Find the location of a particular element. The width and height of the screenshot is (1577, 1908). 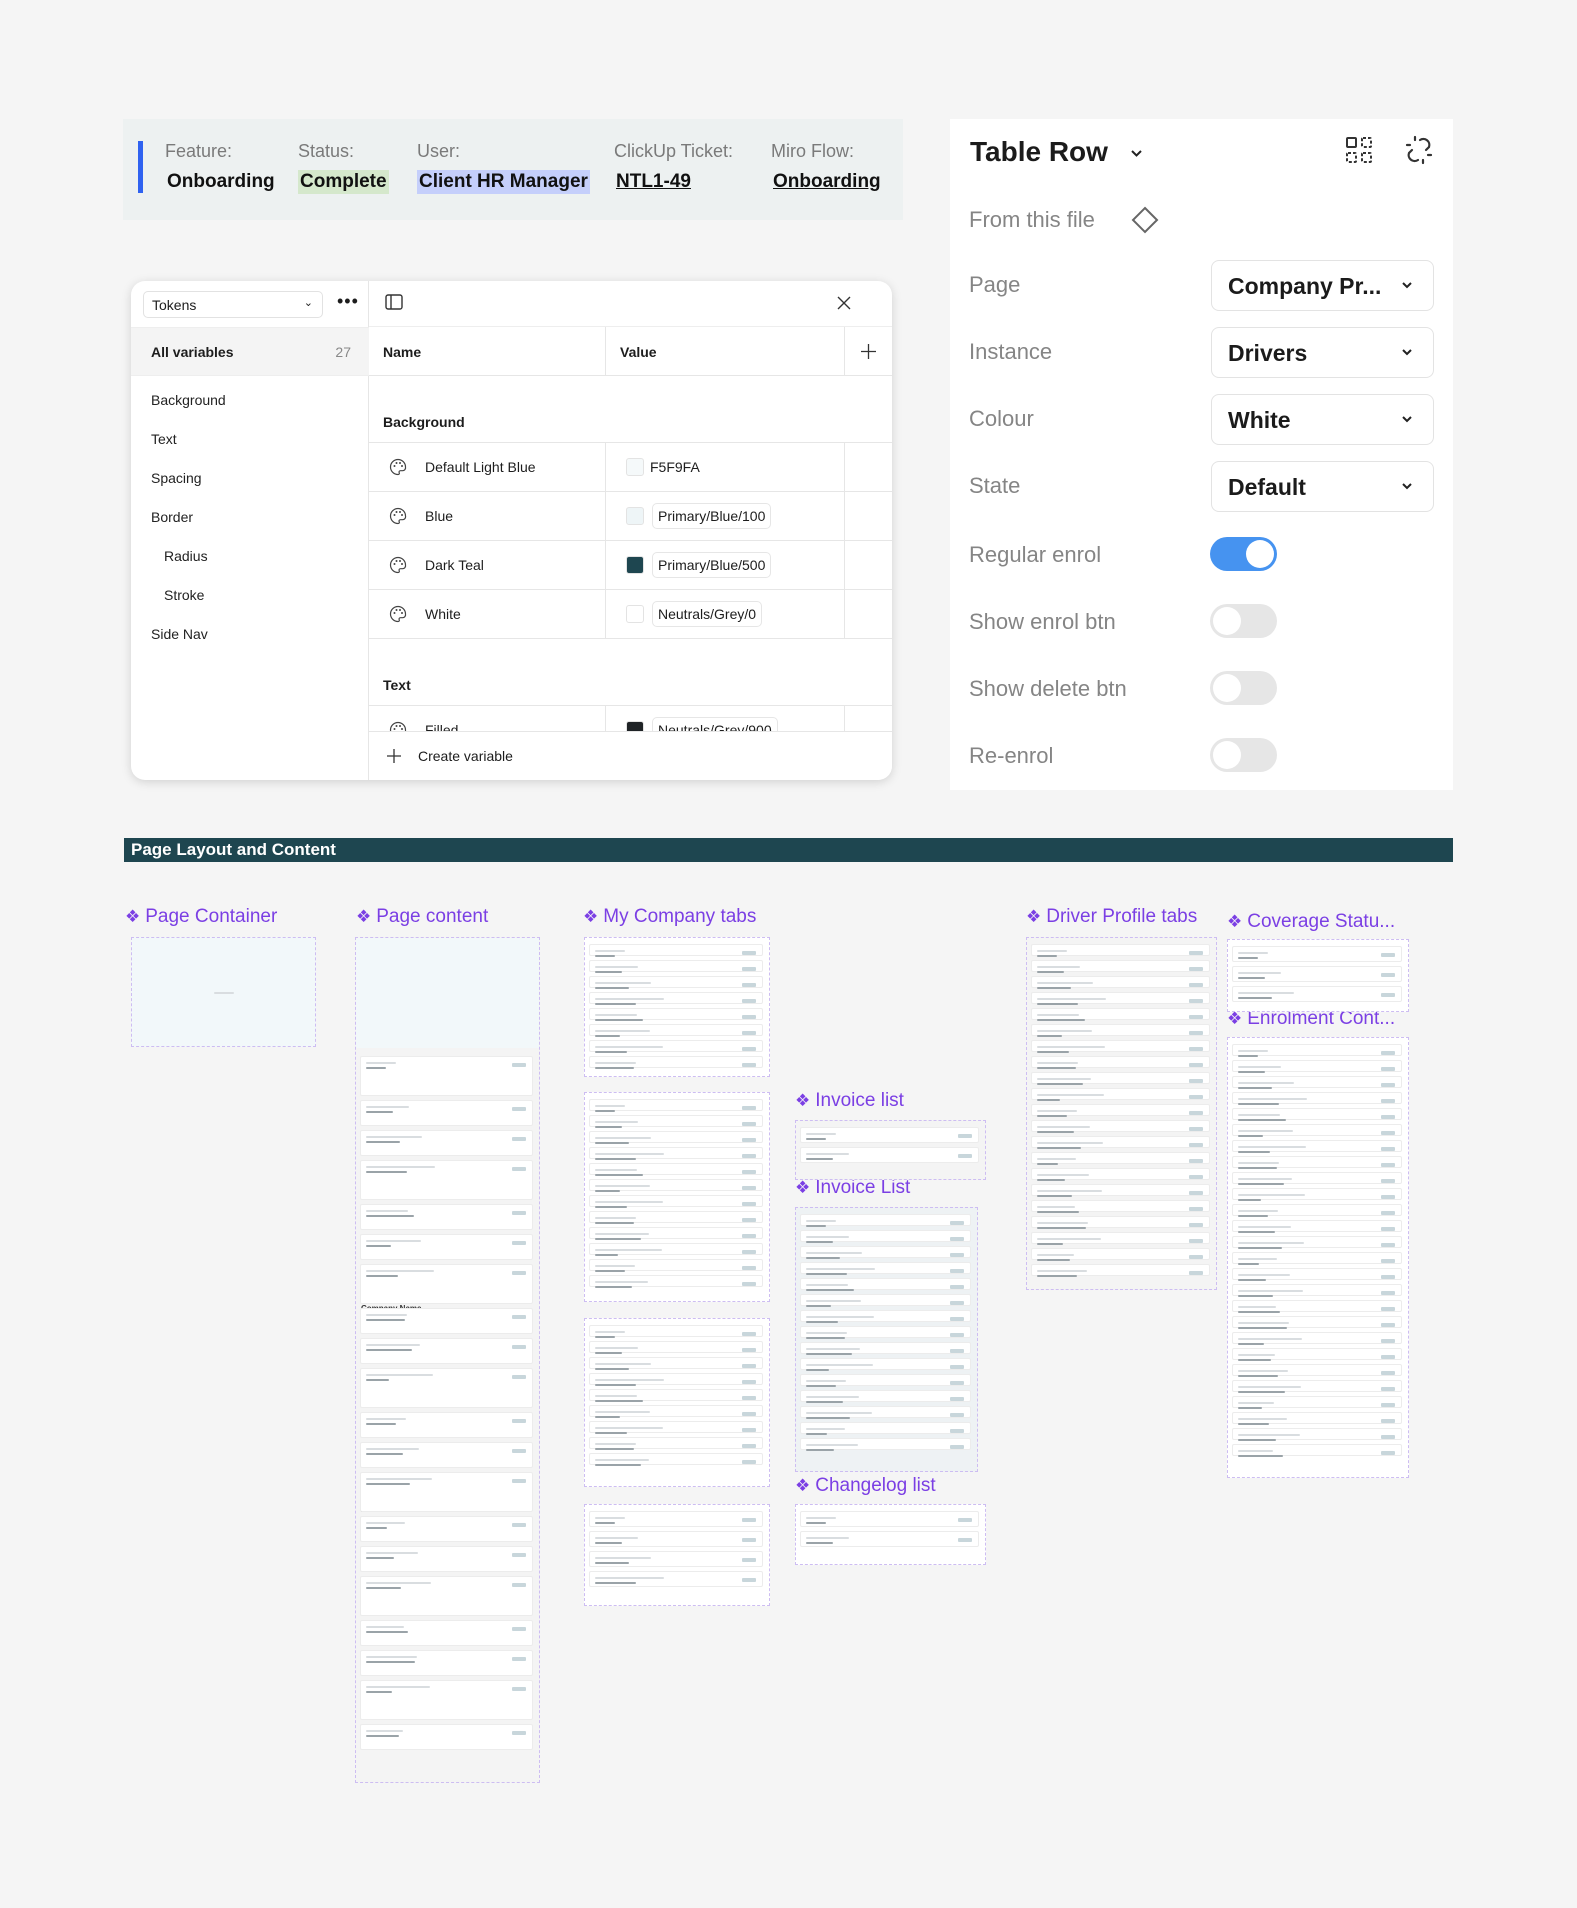

dropdown-value: White is located at coordinates (1259, 420).